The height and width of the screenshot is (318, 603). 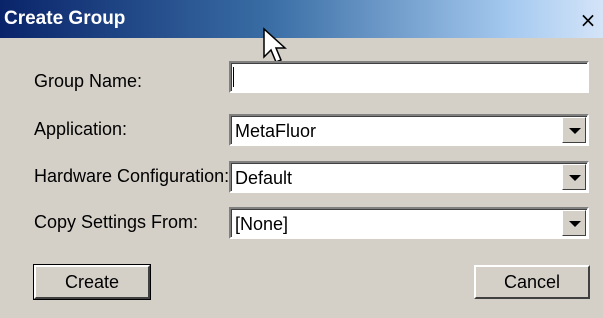 I want to click on application-label: Application:, so click(x=81, y=129).